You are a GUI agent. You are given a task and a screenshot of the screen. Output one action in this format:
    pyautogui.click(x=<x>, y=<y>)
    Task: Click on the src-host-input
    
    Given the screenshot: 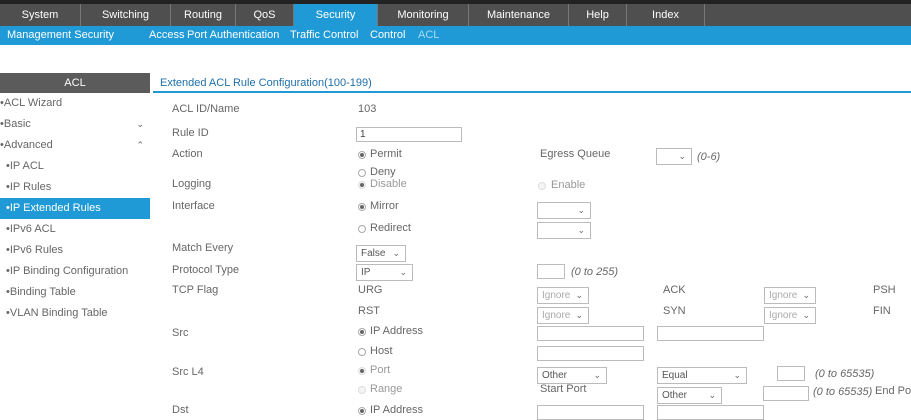 What is the action you would take?
    pyautogui.click(x=590, y=353)
    